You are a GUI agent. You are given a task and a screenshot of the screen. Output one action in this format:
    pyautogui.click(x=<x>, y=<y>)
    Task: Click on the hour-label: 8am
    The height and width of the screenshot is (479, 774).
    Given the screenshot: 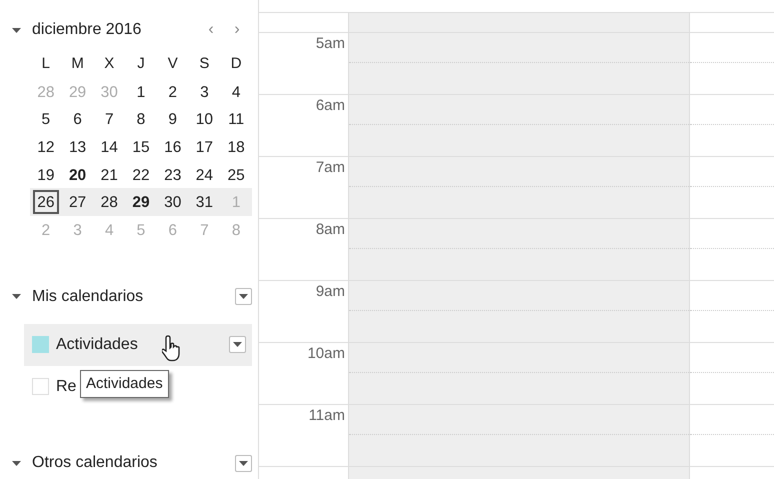 What is the action you would take?
    pyautogui.click(x=330, y=230)
    